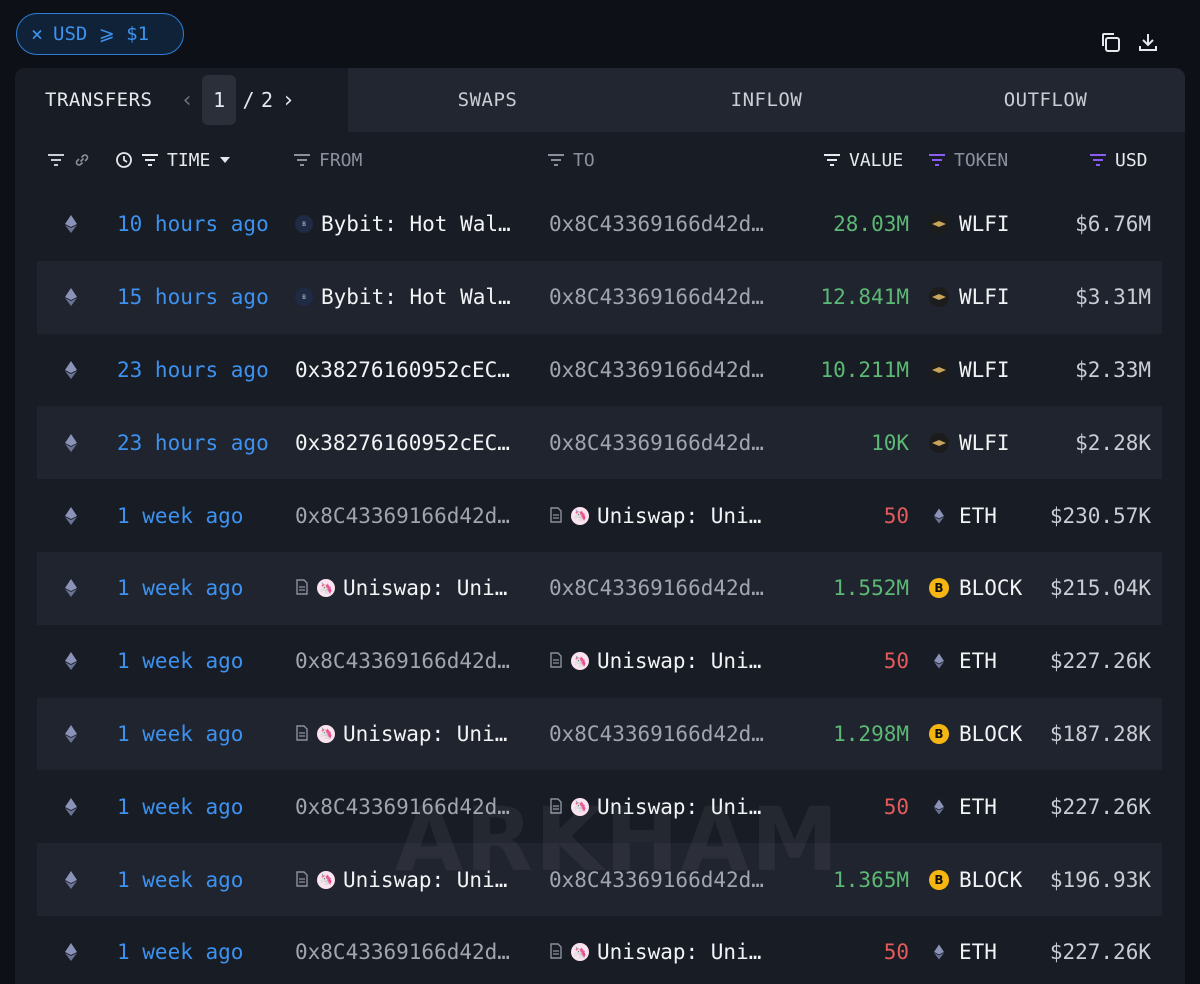 Image resolution: width=1200 pixels, height=984 pixels. Describe the element at coordinates (1045, 100) in the screenshot. I see `tab-outflow: OUTFLOW` at that location.